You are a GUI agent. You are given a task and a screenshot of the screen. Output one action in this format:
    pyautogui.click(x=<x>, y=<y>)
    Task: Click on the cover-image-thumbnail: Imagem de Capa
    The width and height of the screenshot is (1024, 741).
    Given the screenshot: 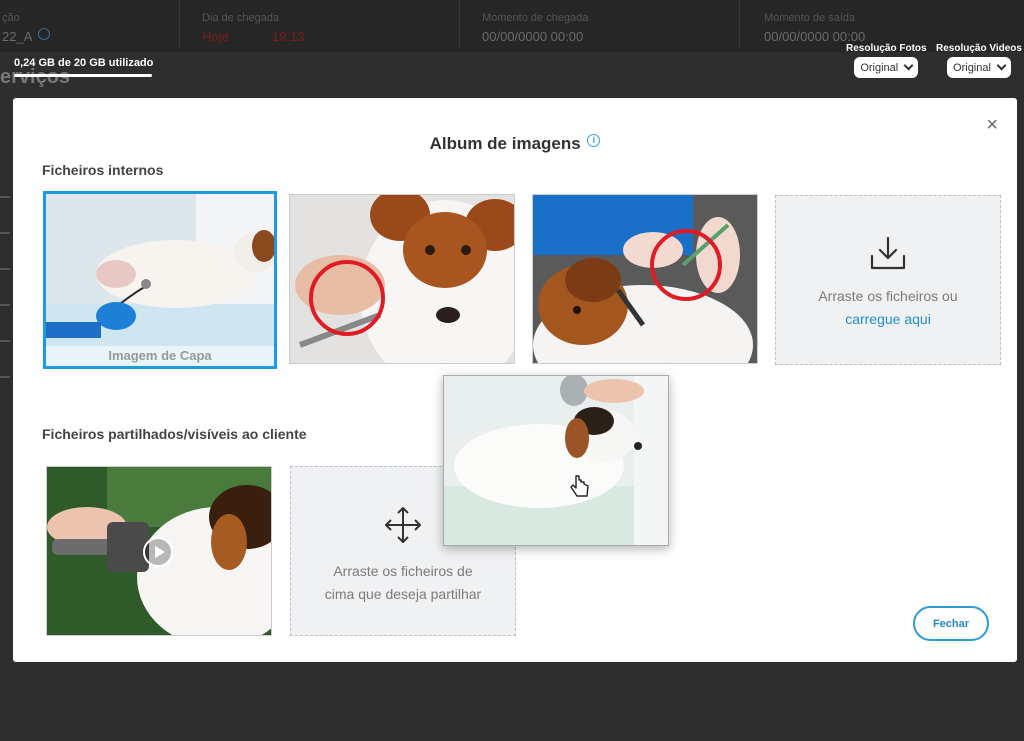 What is the action you would take?
    pyautogui.click(x=160, y=280)
    